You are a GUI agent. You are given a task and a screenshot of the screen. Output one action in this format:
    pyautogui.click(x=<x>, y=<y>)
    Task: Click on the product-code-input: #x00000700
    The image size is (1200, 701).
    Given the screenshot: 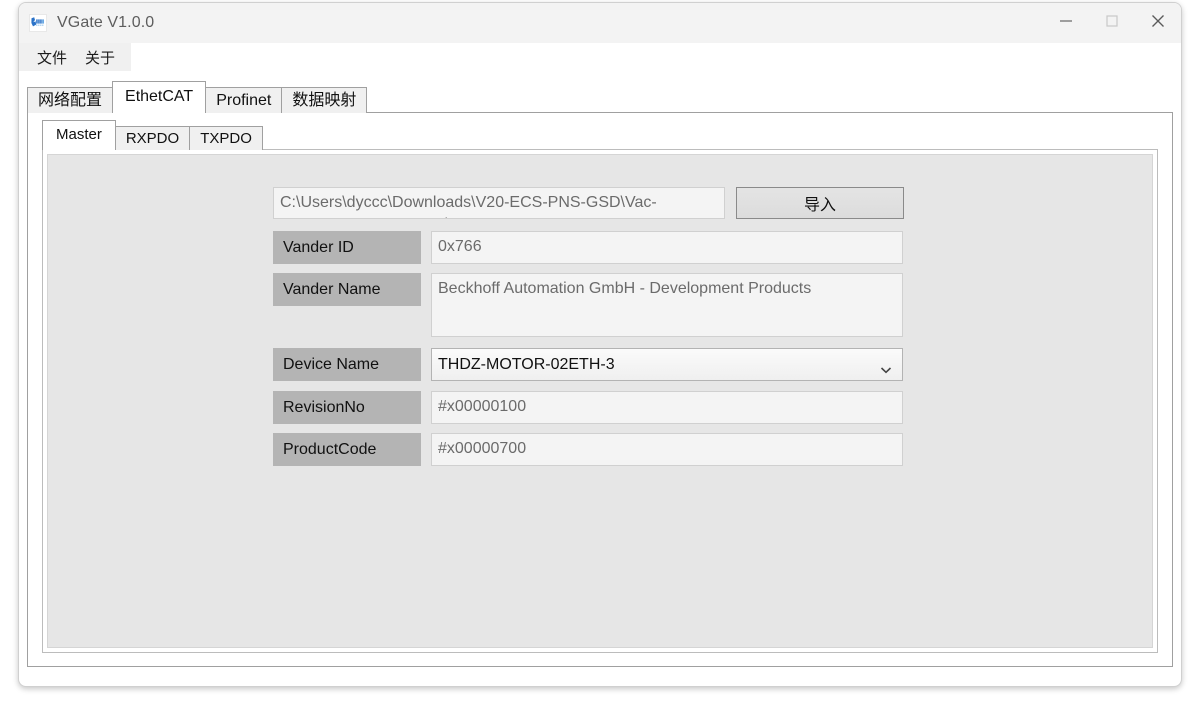 What is the action you would take?
    pyautogui.click(x=667, y=449)
    